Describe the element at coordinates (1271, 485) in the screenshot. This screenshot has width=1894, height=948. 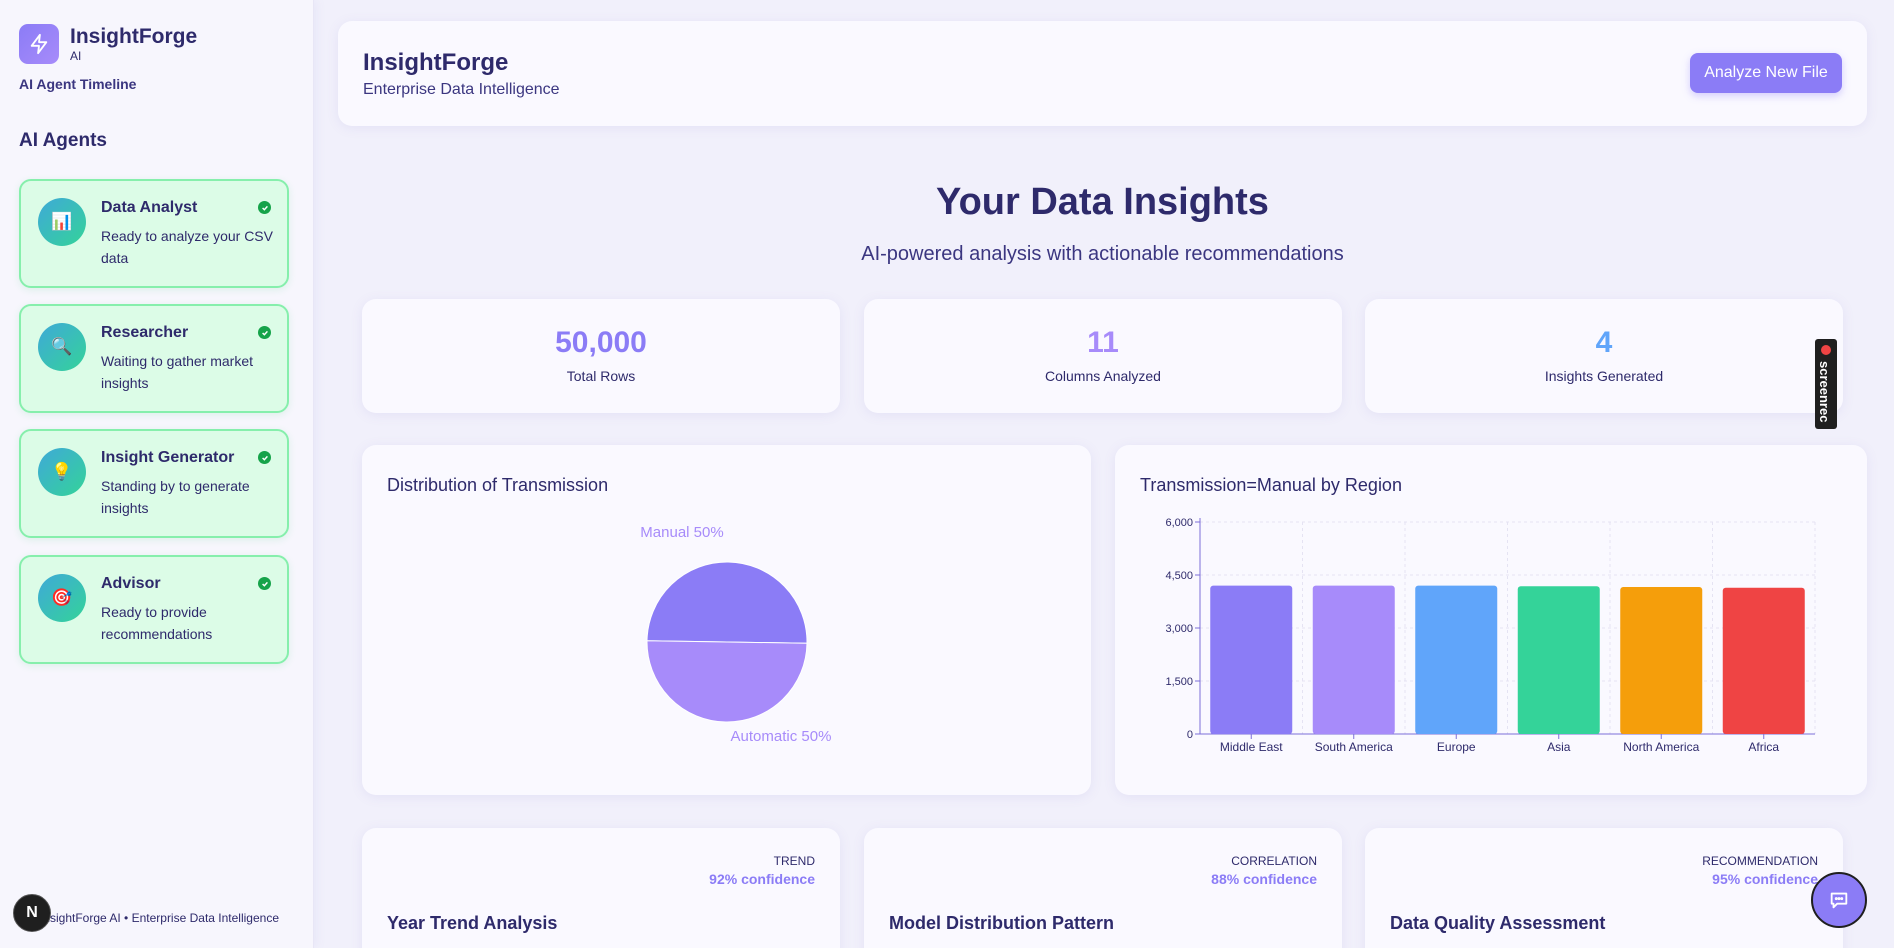
I see `chart-title: Transmission=Manual by Region` at that location.